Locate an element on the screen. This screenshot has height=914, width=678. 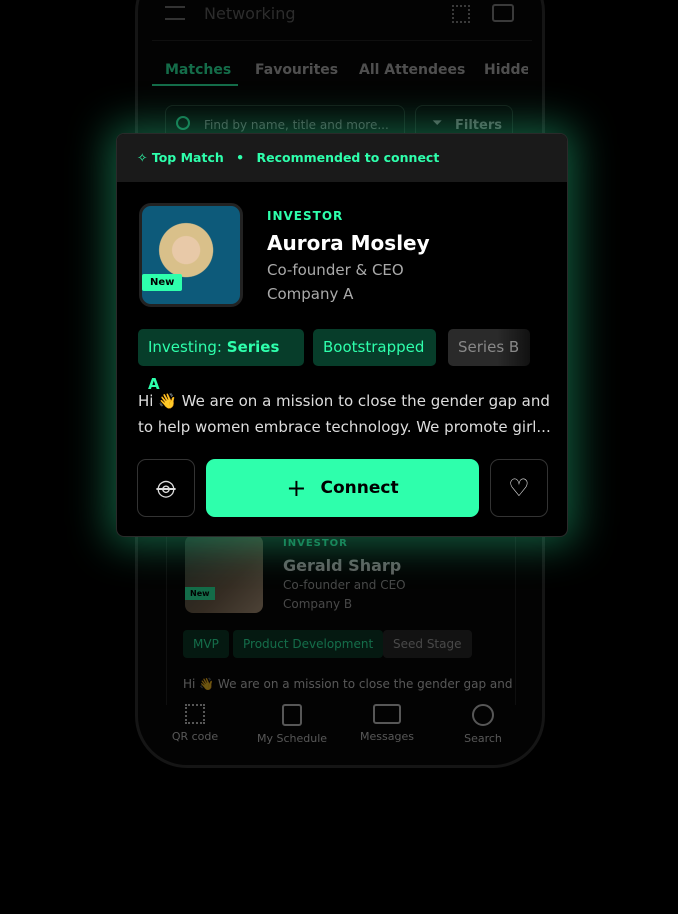
calendar-icon is located at coordinates (292, 715).